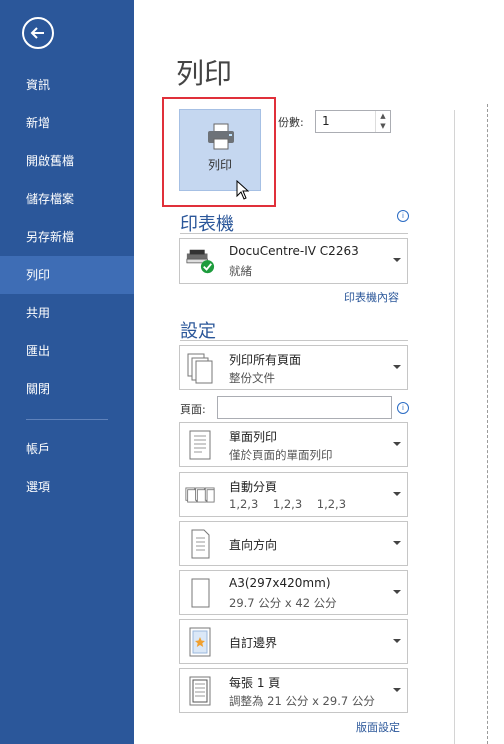 The height and width of the screenshot is (744, 504). I want to click on orientation-title: 直向方向, so click(253, 545).